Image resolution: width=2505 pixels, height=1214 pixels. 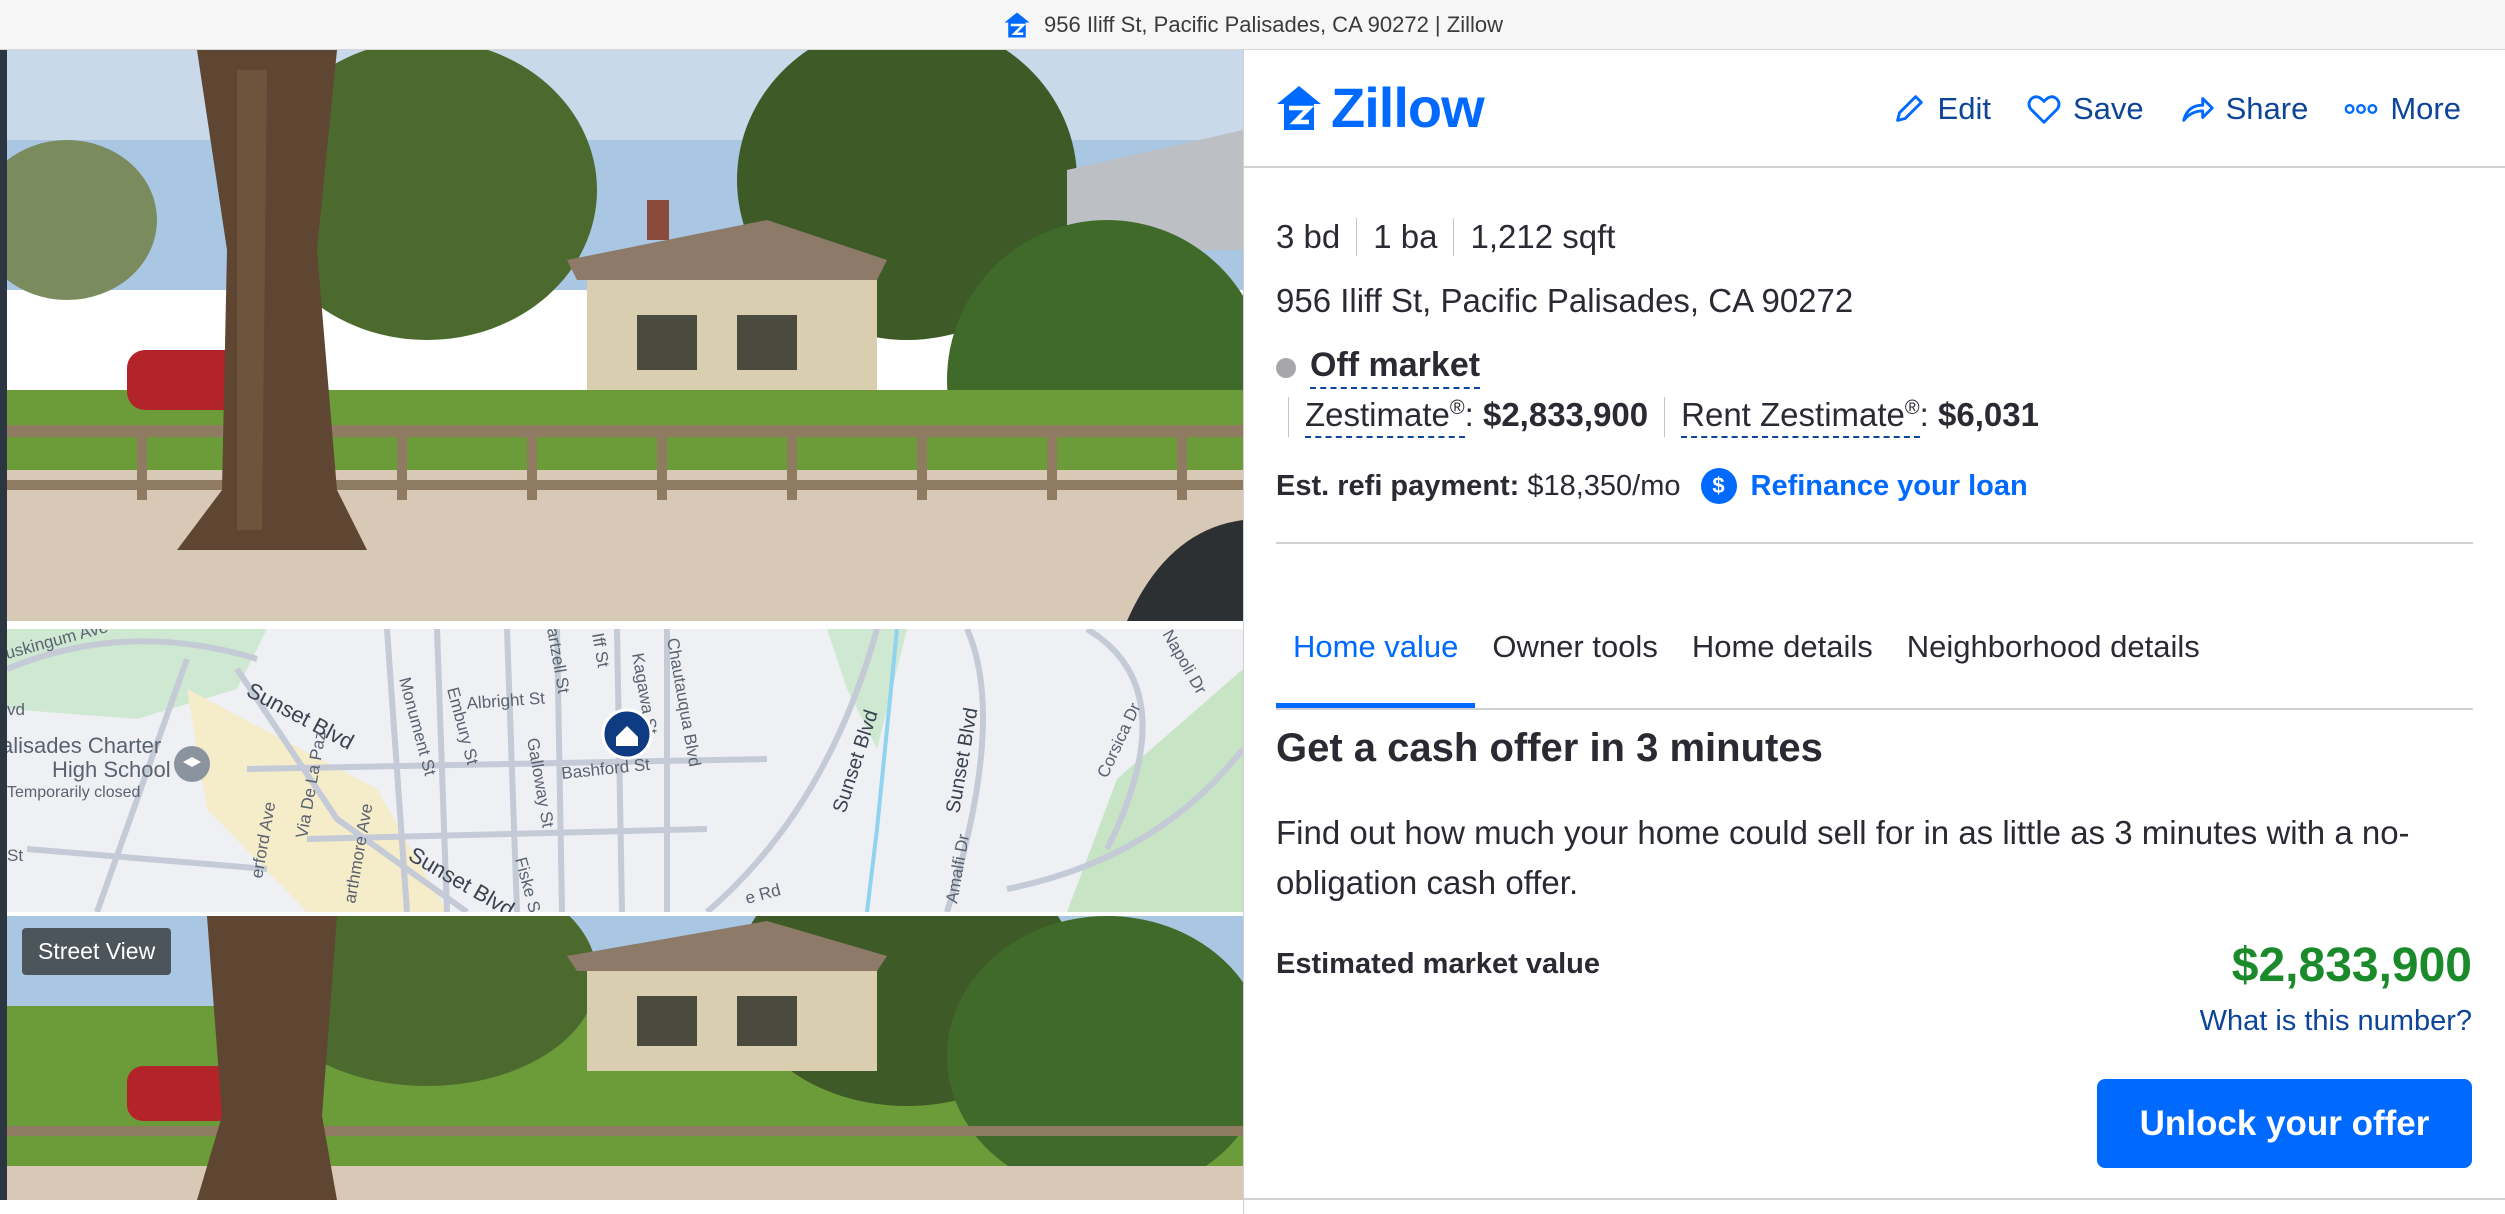 What do you see at coordinates (1299, 108) in the screenshot?
I see `zillow-logo-icon` at bounding box center [1299, 108].